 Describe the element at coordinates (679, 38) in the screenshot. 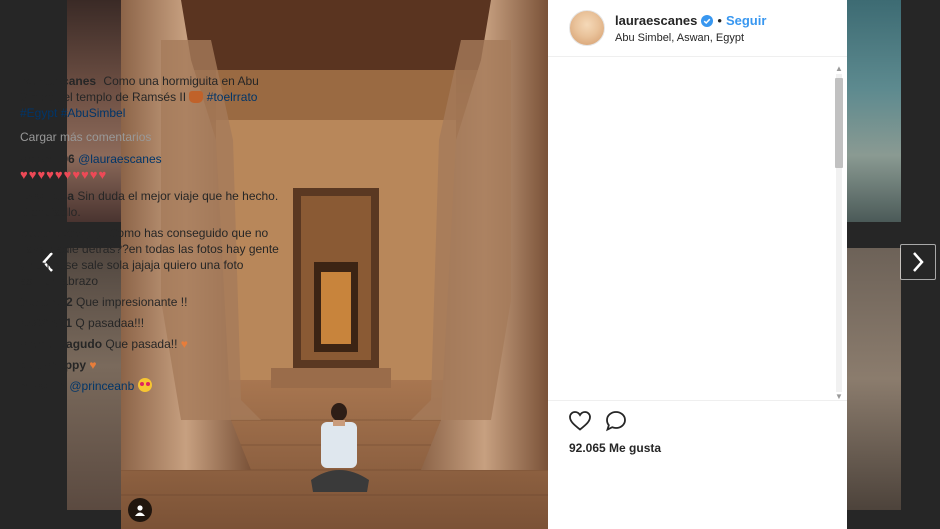

I see `location-link: Abu Simbel, Aswan, Egypt` at that location.